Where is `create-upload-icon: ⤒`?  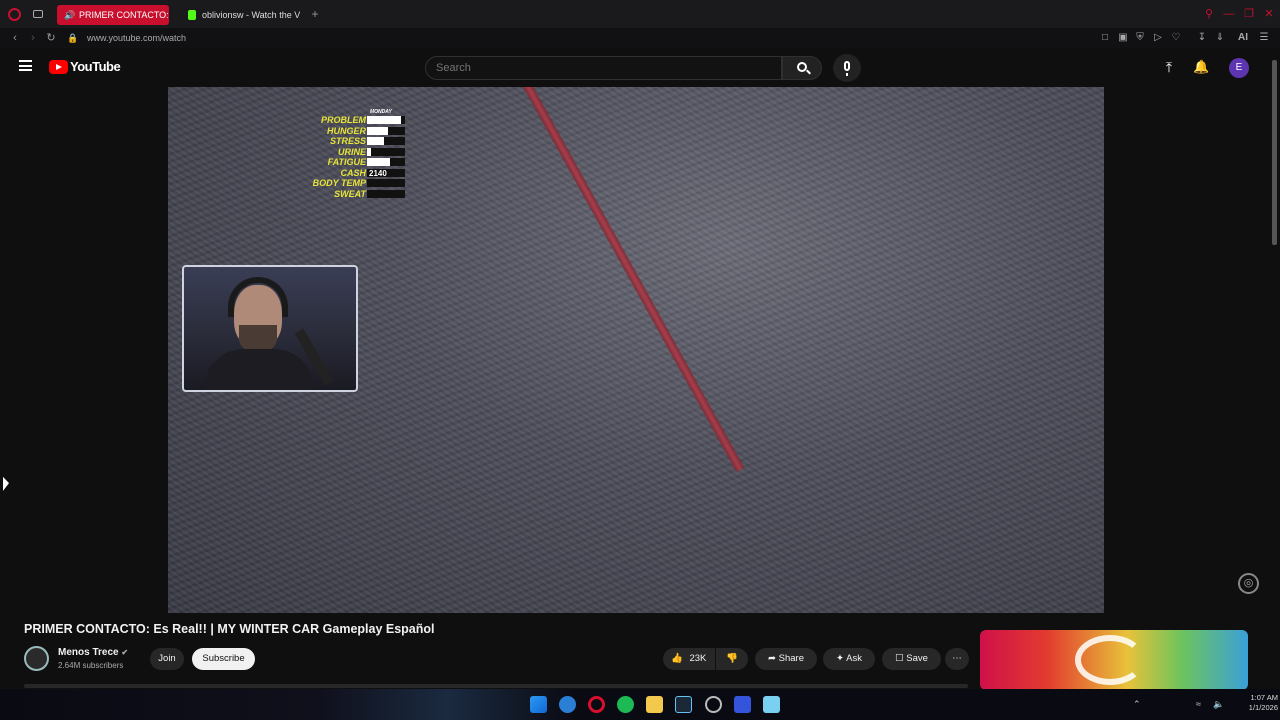
create-upload-icon: ⤒ is located at coordinates (1169, 67).